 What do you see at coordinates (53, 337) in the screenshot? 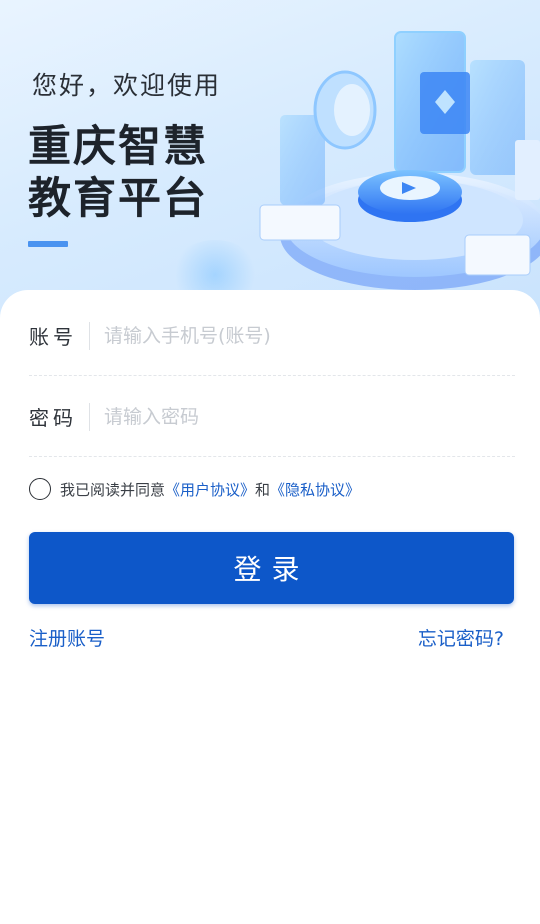
I see `account-label: 账号` at bounding box center [53, 337].